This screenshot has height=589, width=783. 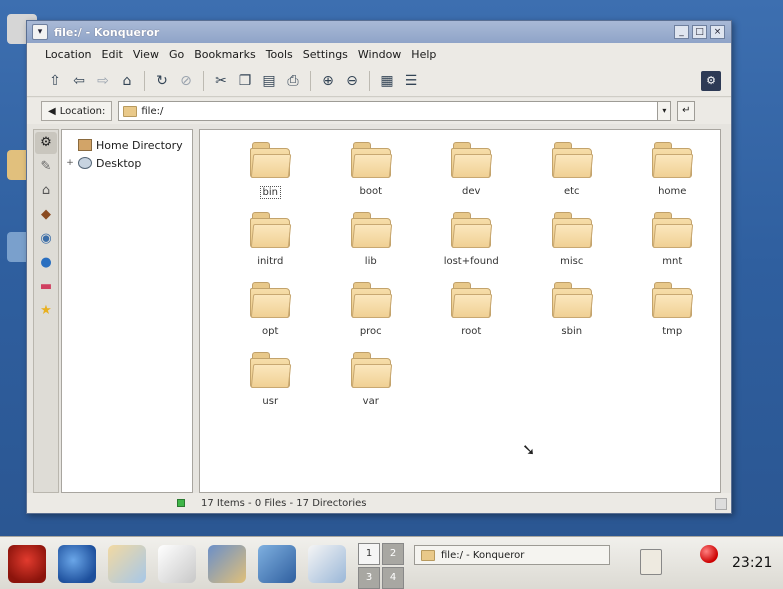 I want to click on tree-item-desktop: + Desktop, so click(x=127, y=163).